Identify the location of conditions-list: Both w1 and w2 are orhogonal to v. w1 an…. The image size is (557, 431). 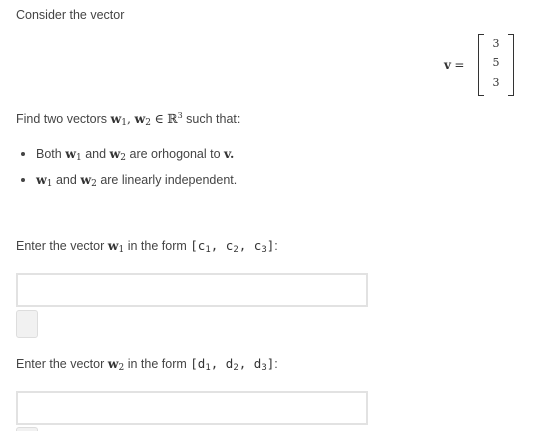
(127, 172).